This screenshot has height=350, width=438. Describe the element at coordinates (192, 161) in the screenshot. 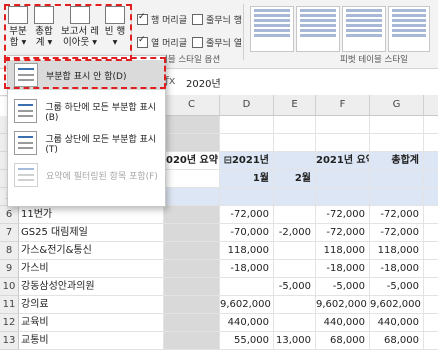

I see `table-cell: 020년 요약` at that location.